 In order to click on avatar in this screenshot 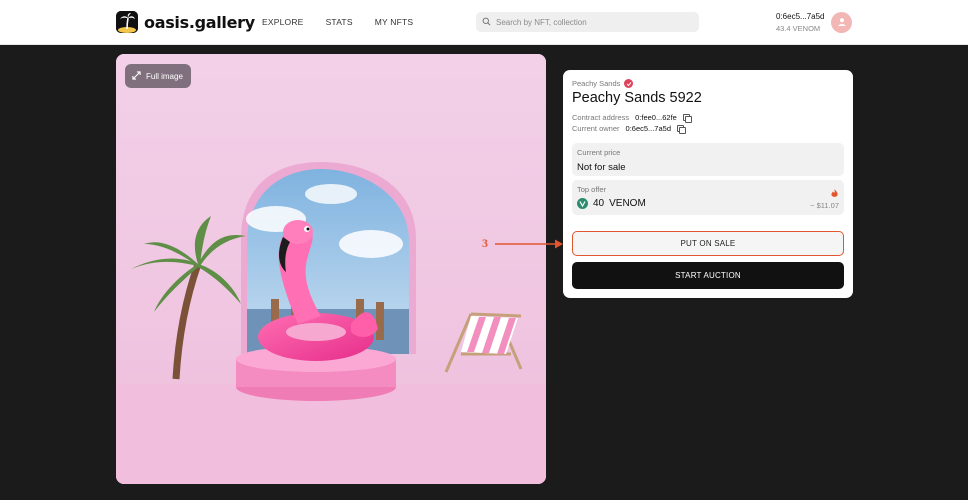, I will do `click(841, 22)`.